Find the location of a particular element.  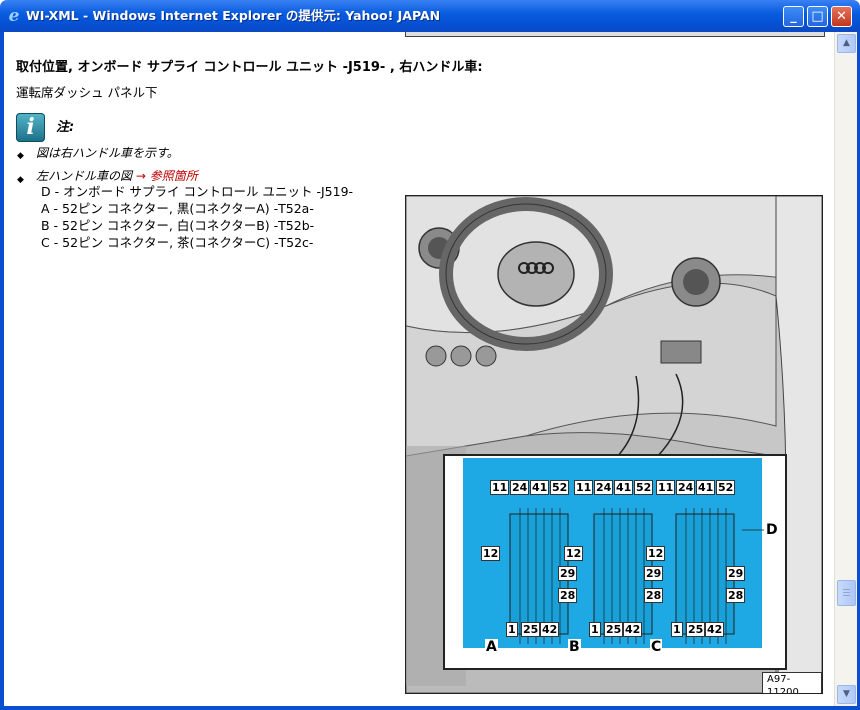

legend-item: C - 52ピン コネクター, 茶(コネクターC) -T52c- is located at coordinates (177, 242).